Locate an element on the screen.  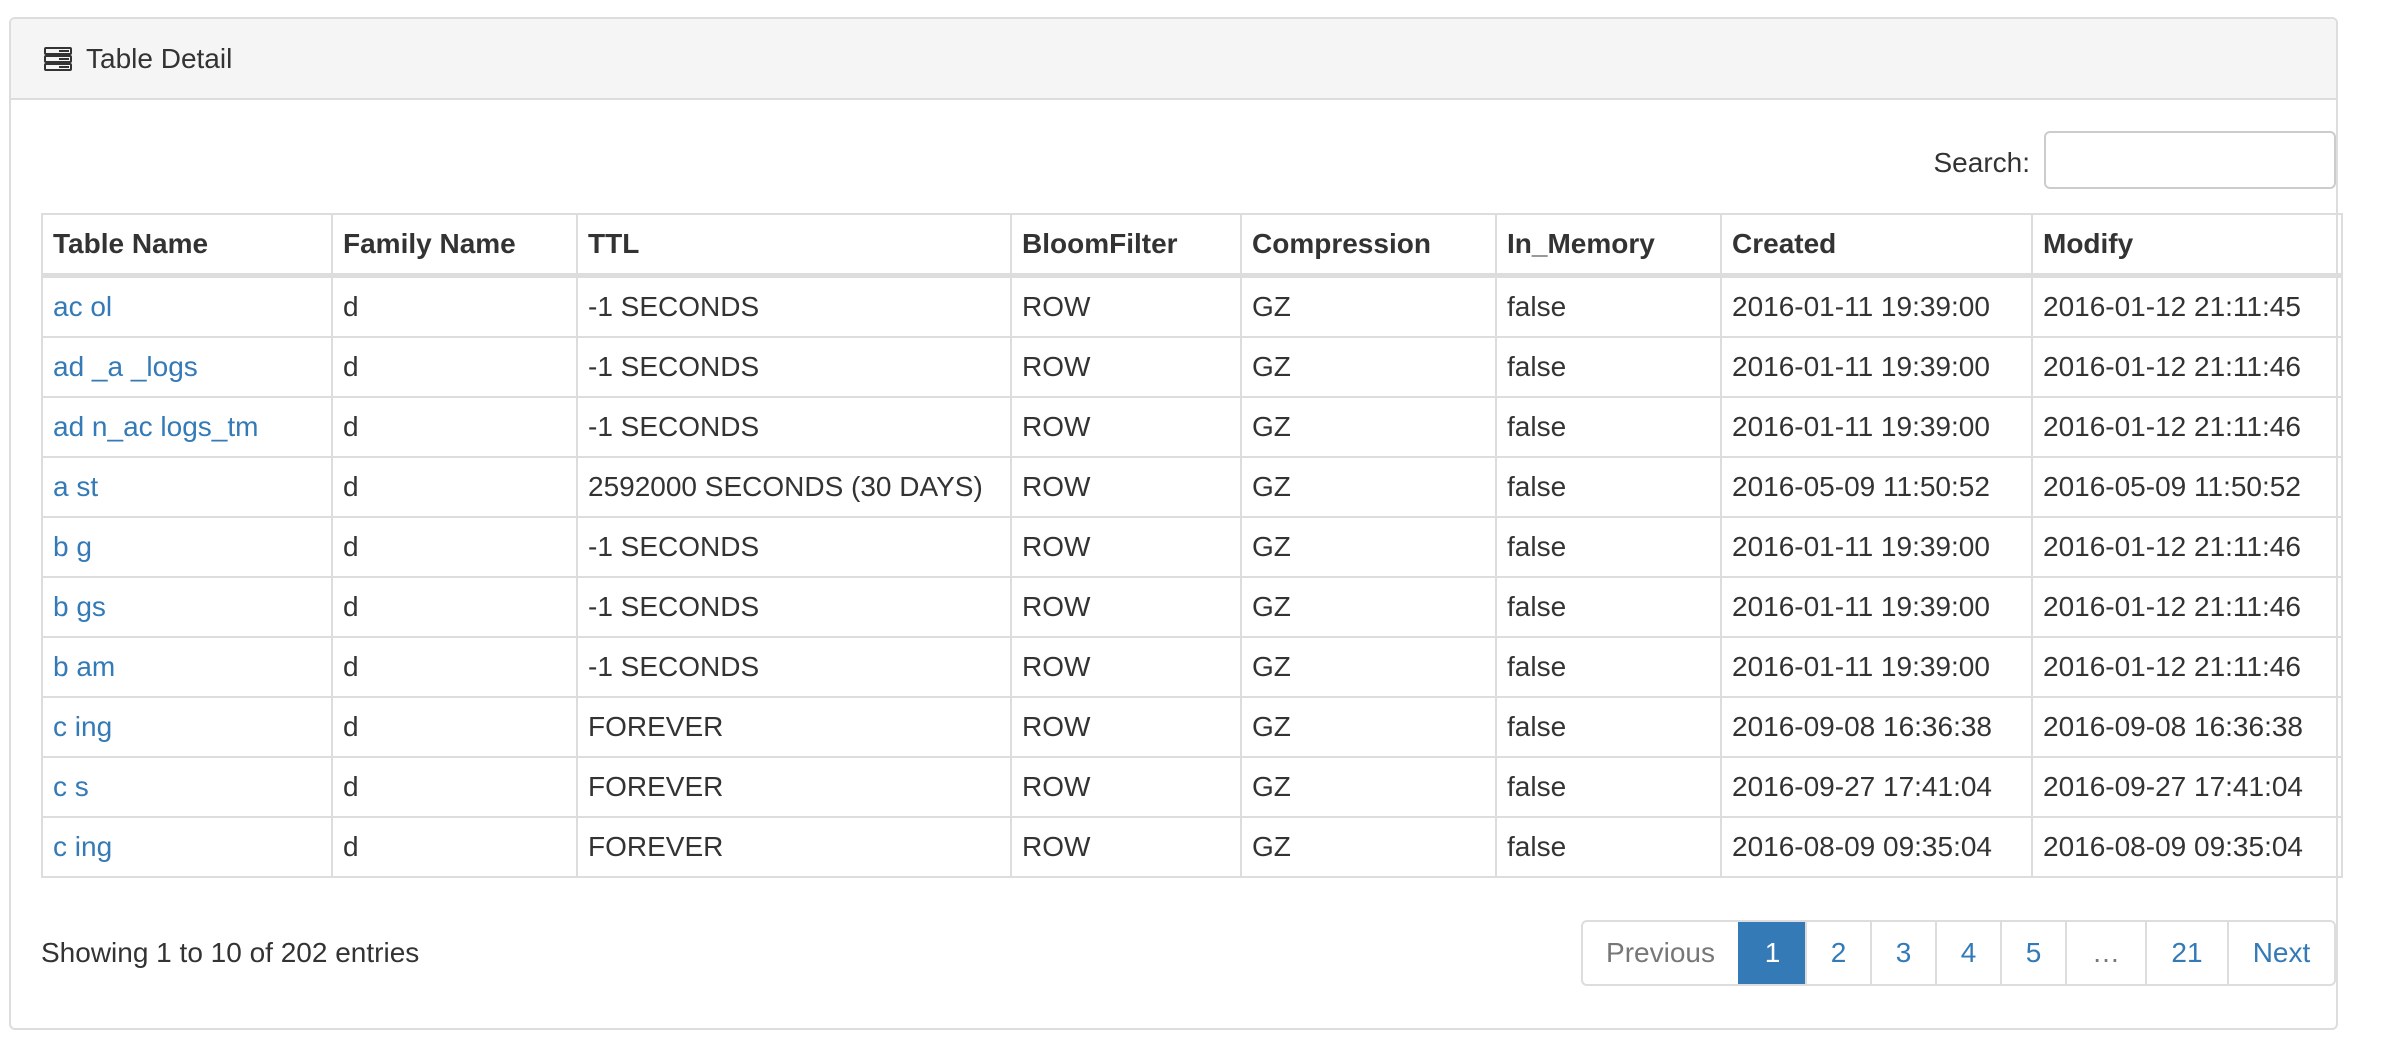
table-cell: 2592000 SECONDS (30 DAYS) is located at coordinates (794, 487).